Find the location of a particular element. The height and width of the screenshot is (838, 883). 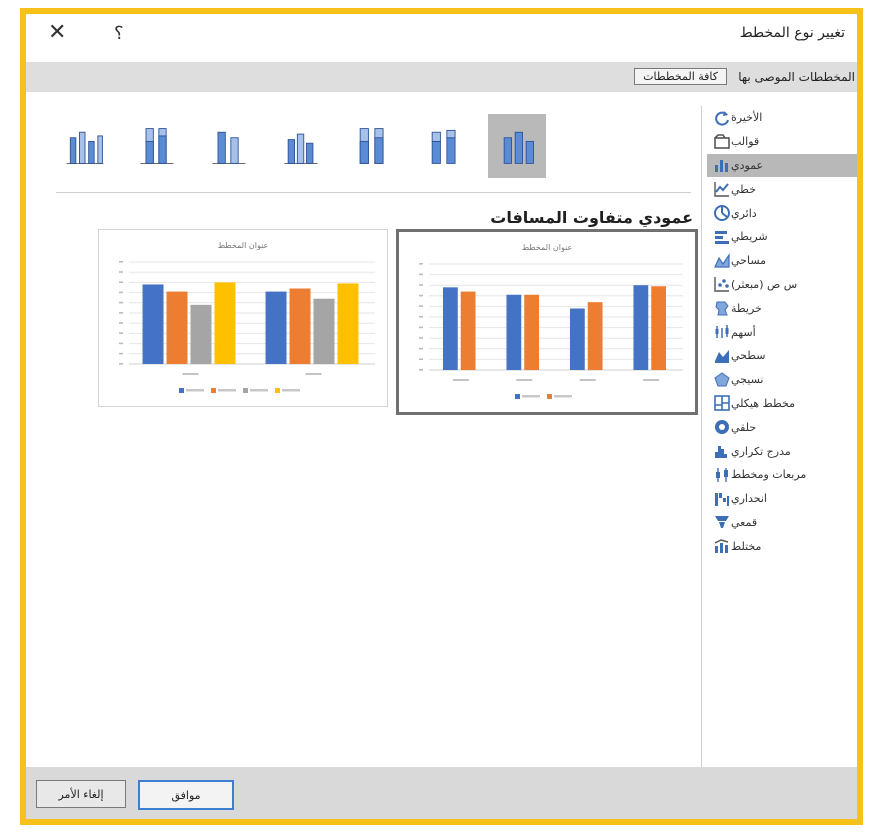

cancel-button: إلغاء الأمر is located at coordinates (81, 794).